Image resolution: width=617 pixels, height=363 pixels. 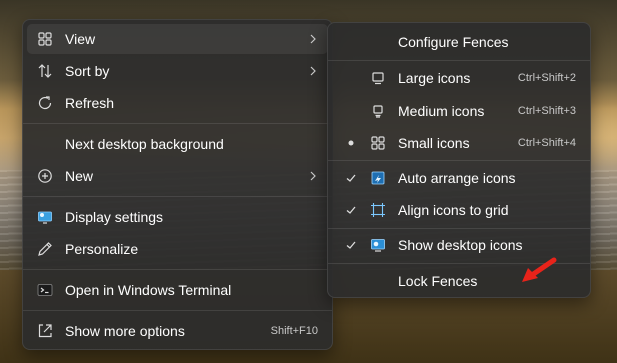 I want to click on auto-arrange-icon, so click(x=378, y=178).